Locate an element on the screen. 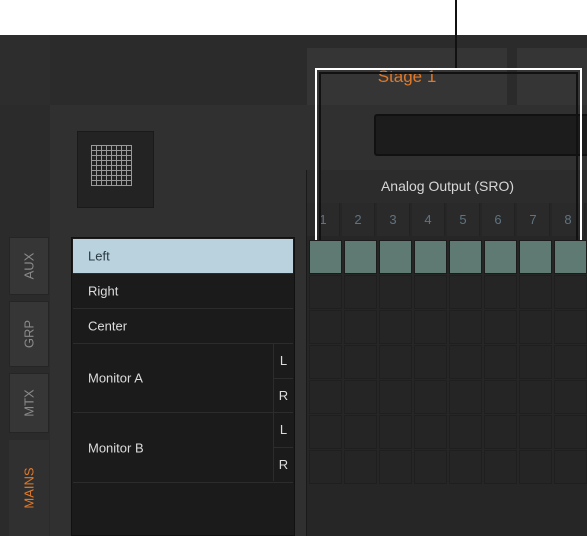 Image resolution: width=587 pixels, height=536 pixels. monitor-b-right: R is located at coordinates (283, 464).